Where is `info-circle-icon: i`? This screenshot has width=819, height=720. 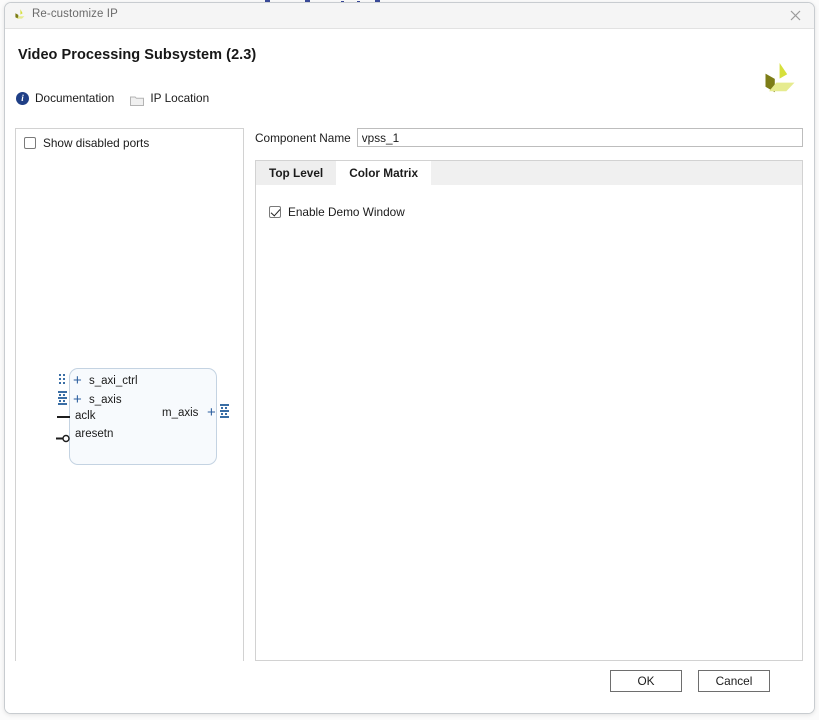 info-circle-icon: i is located at coordinates (22, 98).